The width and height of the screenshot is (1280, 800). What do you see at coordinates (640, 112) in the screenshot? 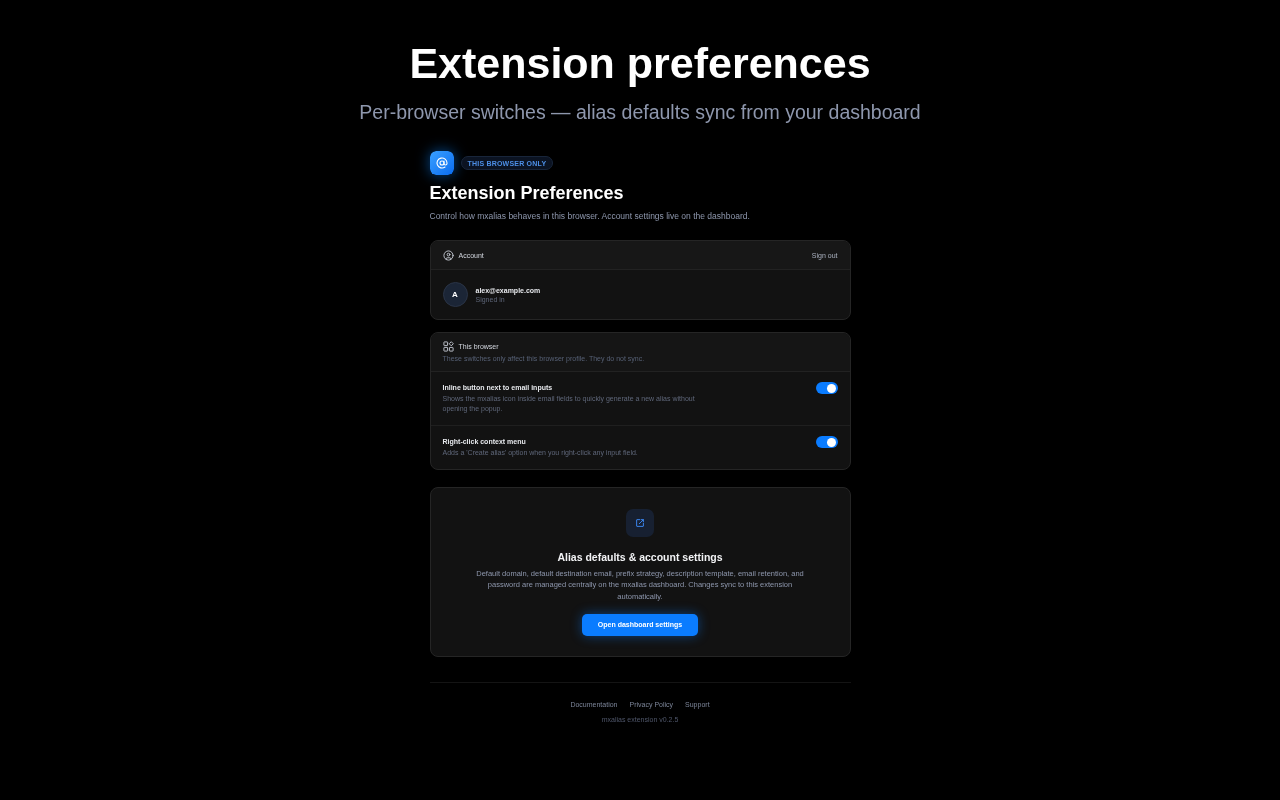
I see `page-subtitle: Per-browser switches — alias defaults sync from your dashboard` at bounding box center [640, 112].